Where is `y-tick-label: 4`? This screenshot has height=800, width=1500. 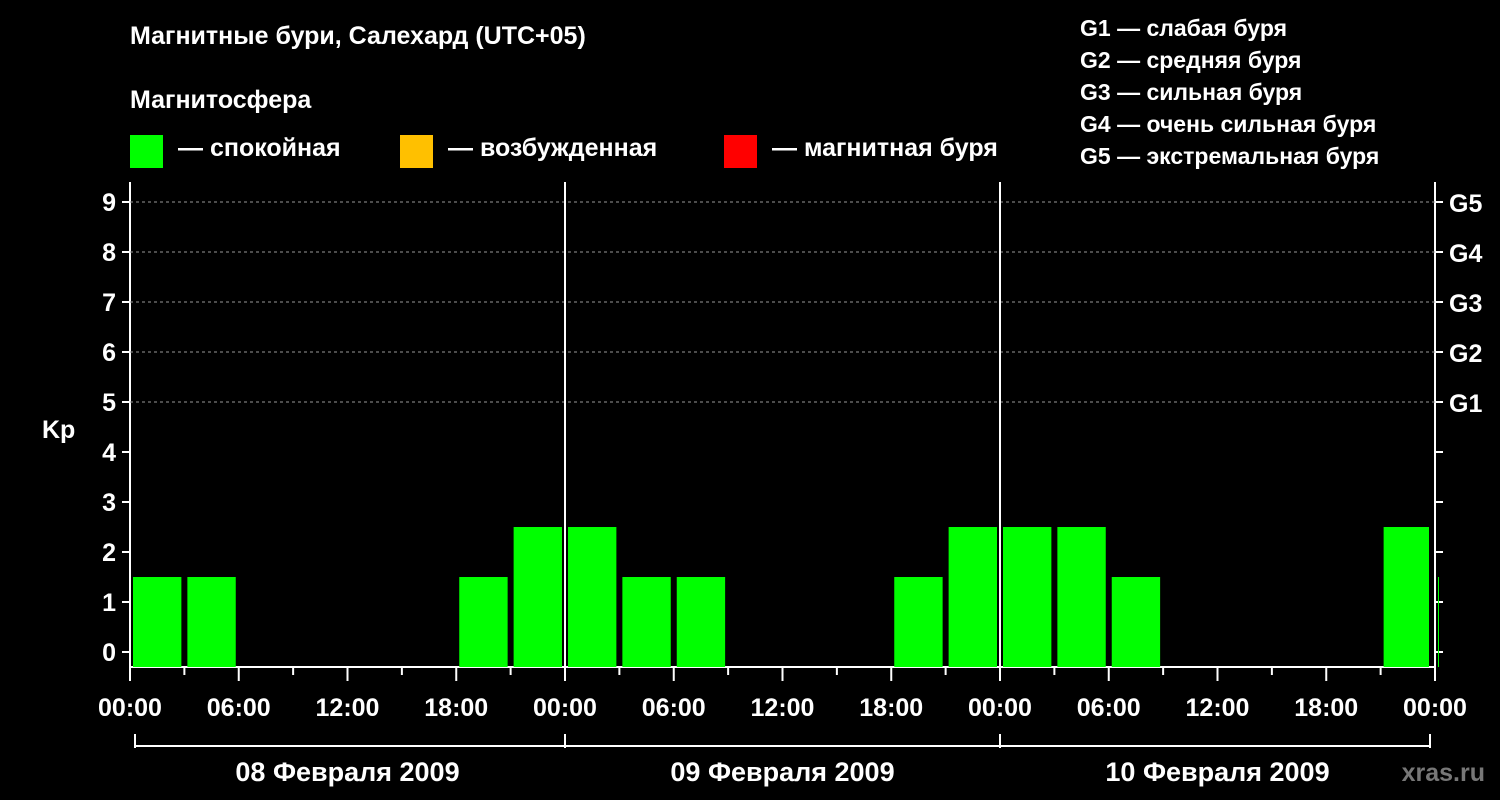 y-tick-label: 4 is located at coordinates (109, 453).